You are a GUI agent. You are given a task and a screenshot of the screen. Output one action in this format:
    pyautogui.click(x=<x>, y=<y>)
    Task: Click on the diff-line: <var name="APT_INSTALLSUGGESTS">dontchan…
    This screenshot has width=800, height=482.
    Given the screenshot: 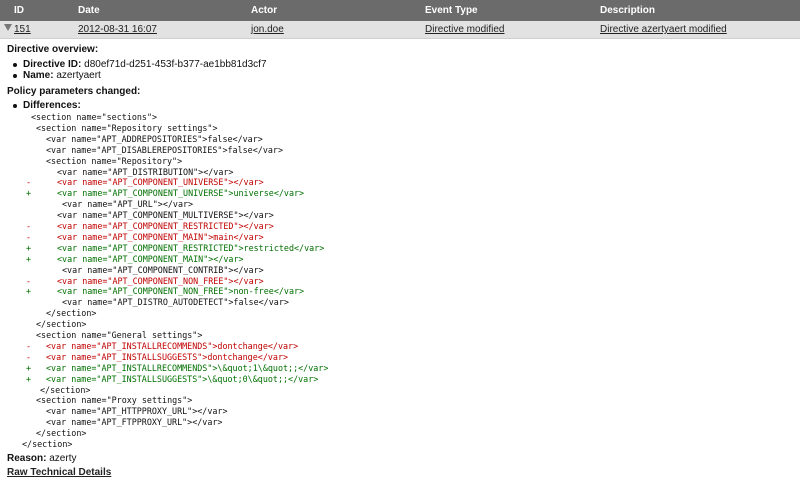 What is the action you would take?
    pyautogui.click(x=167, y=356)
    